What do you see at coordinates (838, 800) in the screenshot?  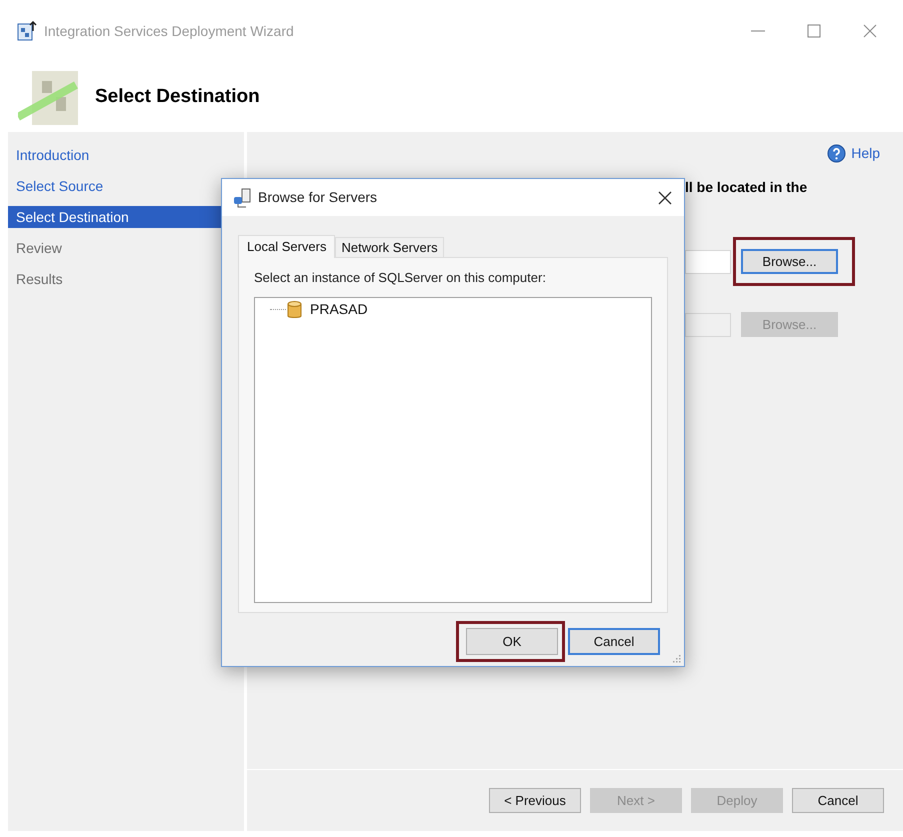 I see `wizard-button: Cancel` at bounding box center [838, 800].